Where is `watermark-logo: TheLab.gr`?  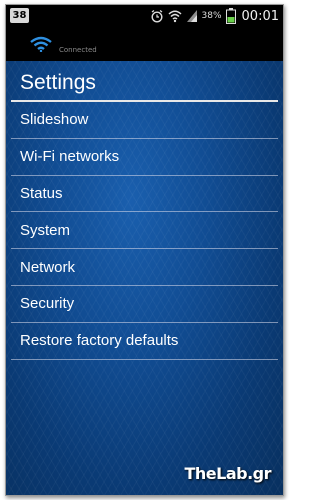
watermark-logo: TheLab.gr is located at coordinates (227, 473).